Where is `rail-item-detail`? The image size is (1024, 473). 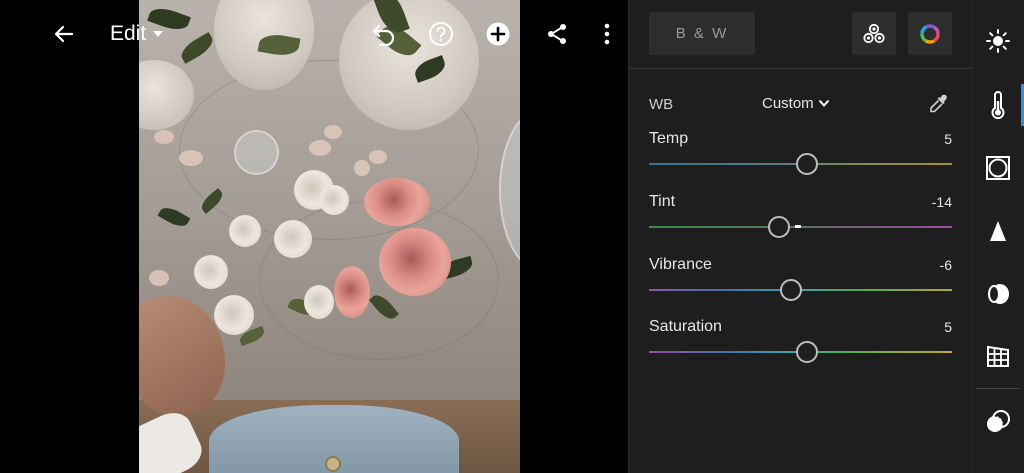
rail-item-detail is located at coordinates (998, 231).